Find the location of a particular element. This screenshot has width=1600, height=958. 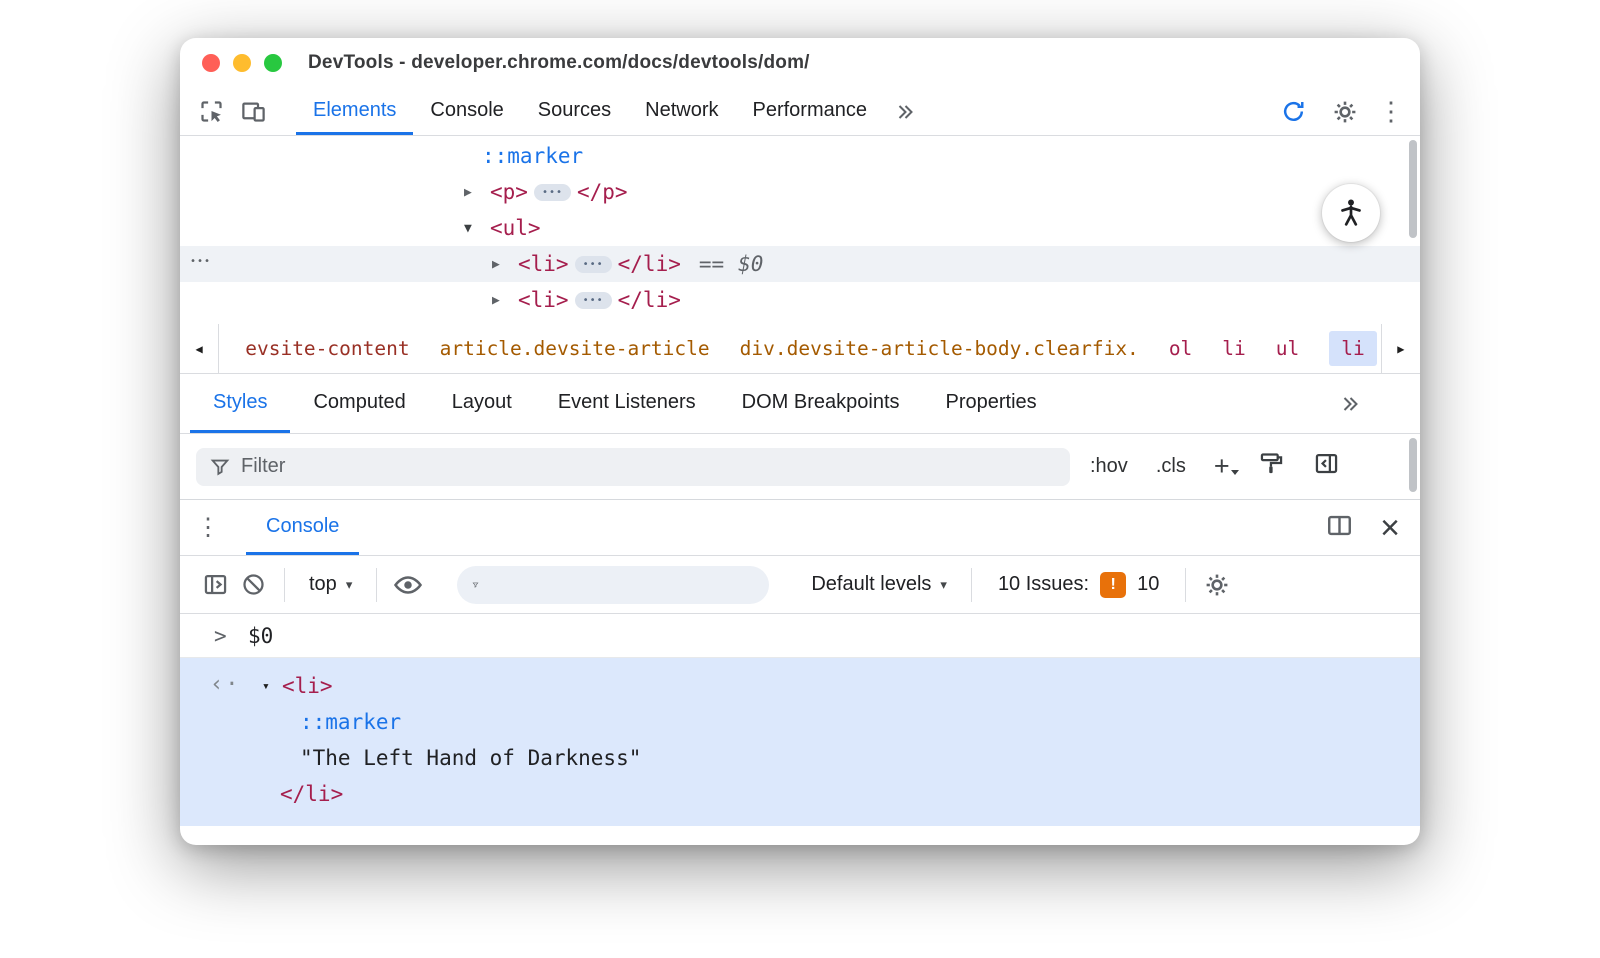

traffic-lights is located at coordinates (242, 63).